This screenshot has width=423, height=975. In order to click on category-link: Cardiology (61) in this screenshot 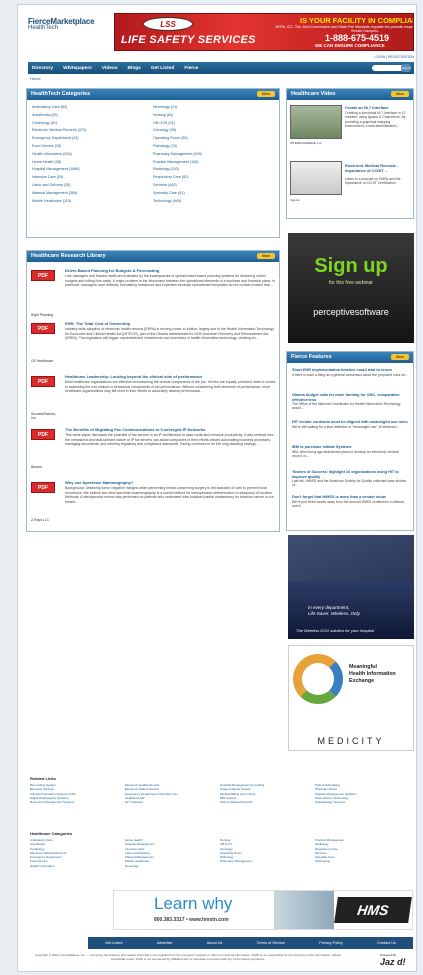, I will do `click(92, 124)`.